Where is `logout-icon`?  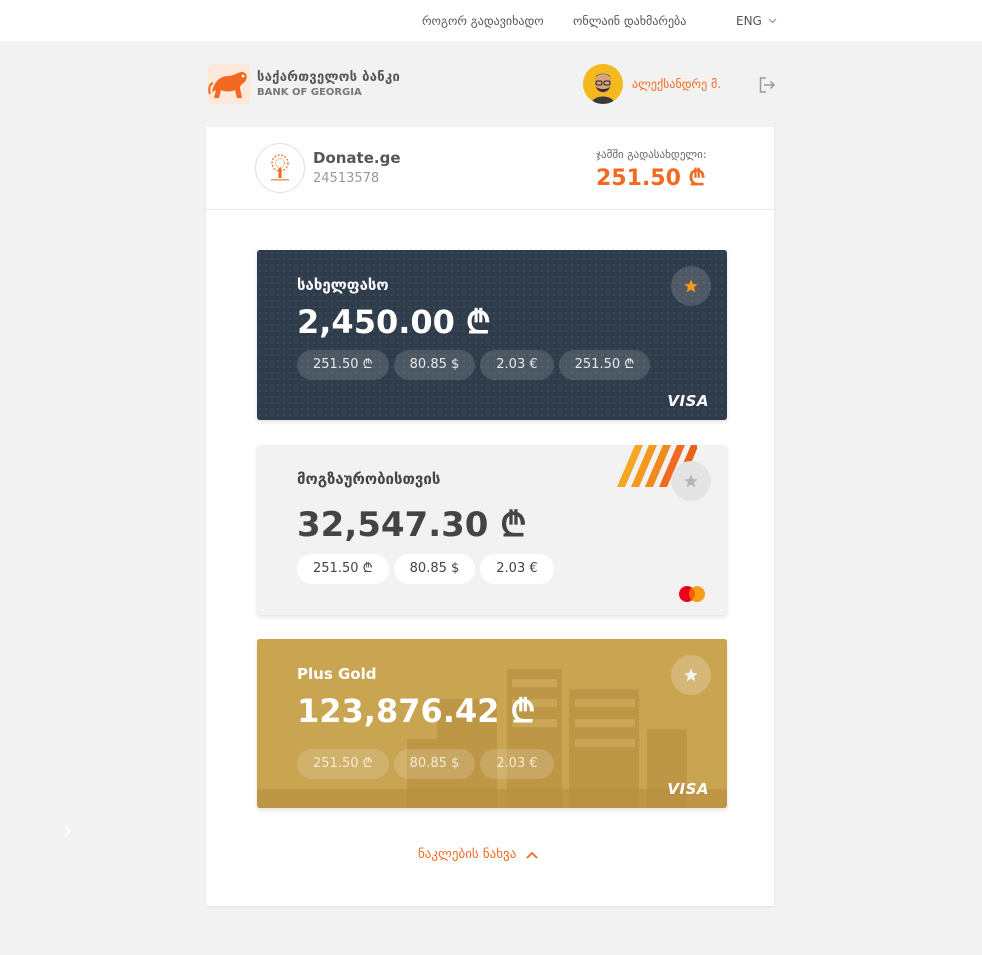
logout-icon is located at coordinates (767, 85).